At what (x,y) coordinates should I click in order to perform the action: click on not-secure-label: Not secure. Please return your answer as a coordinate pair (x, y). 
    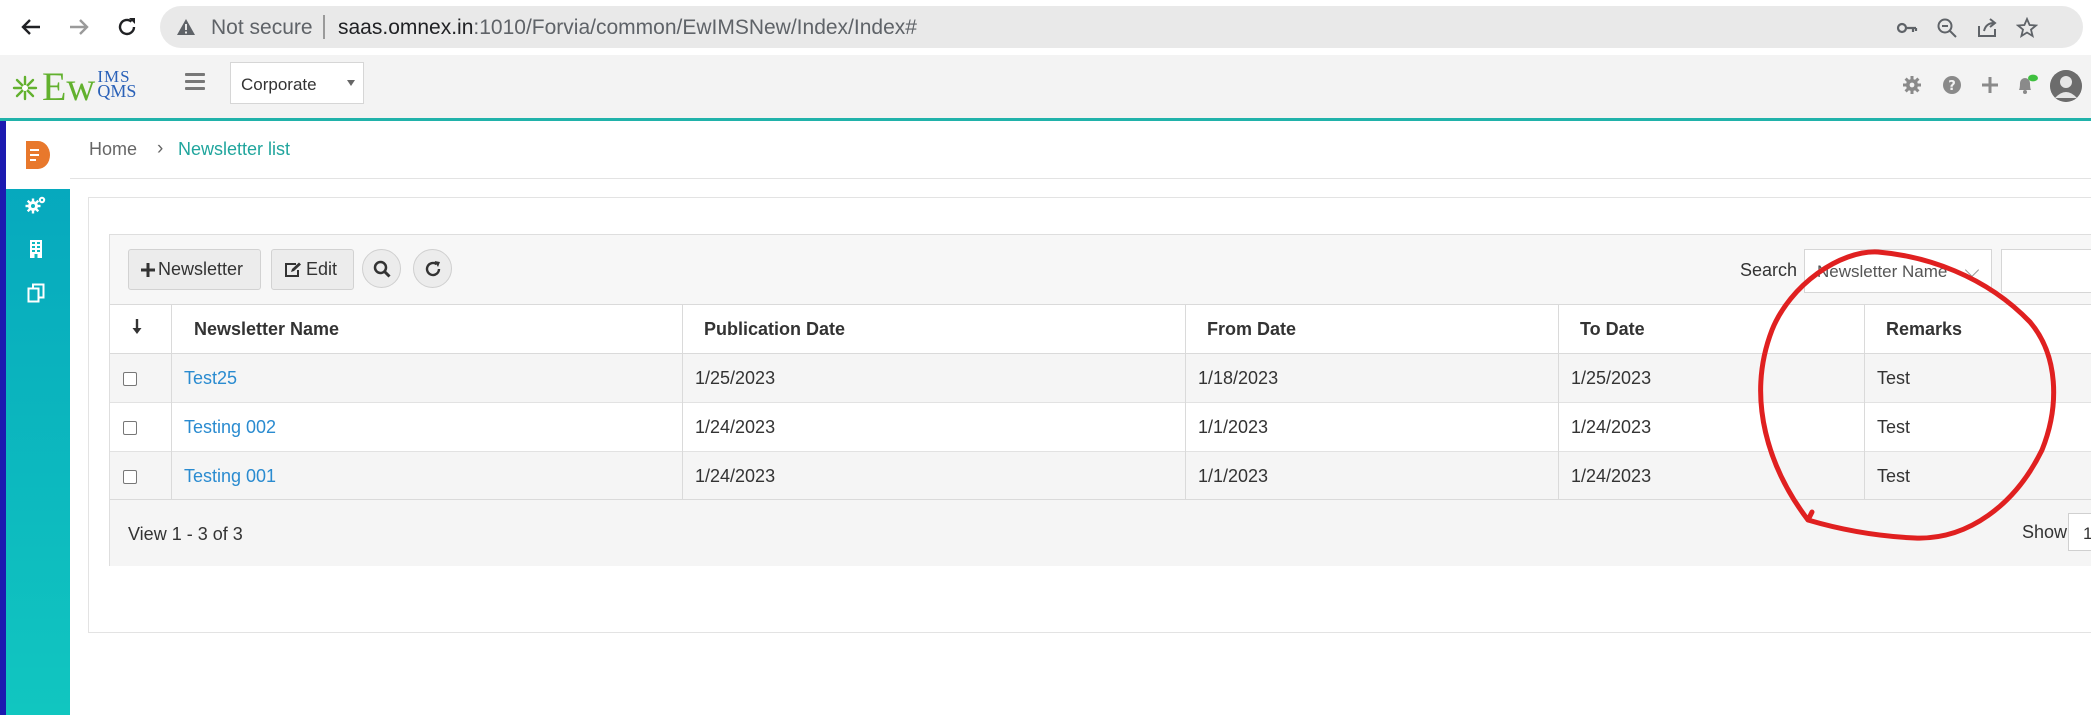
    Looking at the image, I should click on (262, 27).